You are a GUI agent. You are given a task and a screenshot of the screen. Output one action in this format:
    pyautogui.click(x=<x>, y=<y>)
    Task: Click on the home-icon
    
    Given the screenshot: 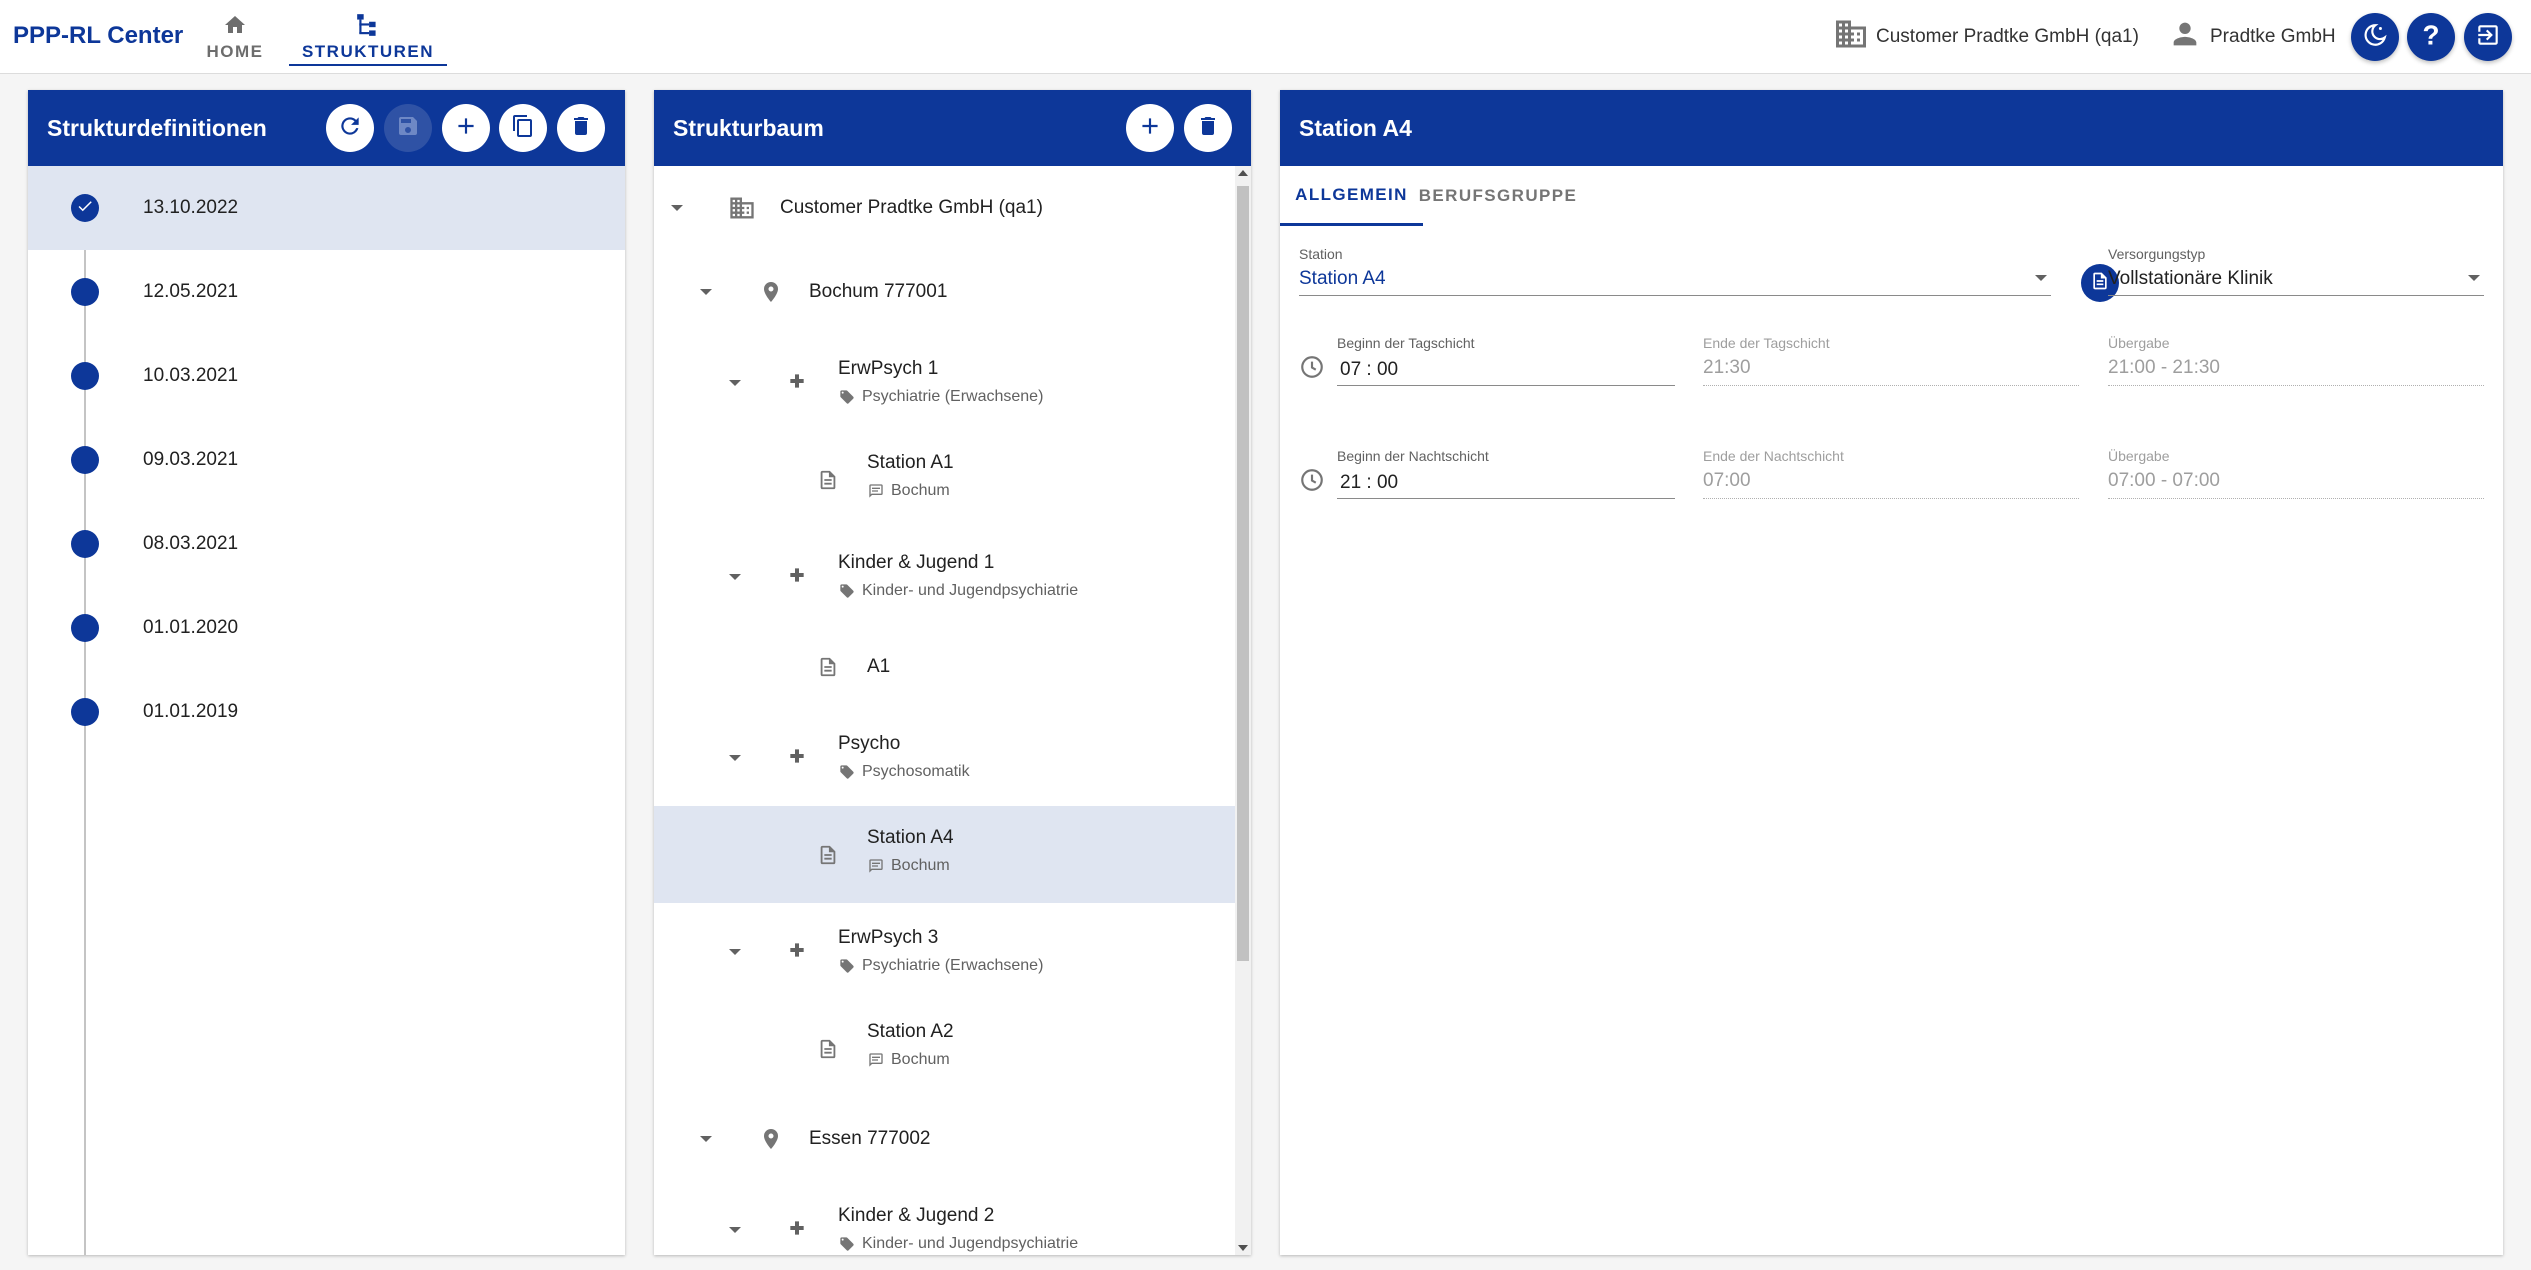 What is the action you would take?
    pyautogui.click(x=235, y=25)
    